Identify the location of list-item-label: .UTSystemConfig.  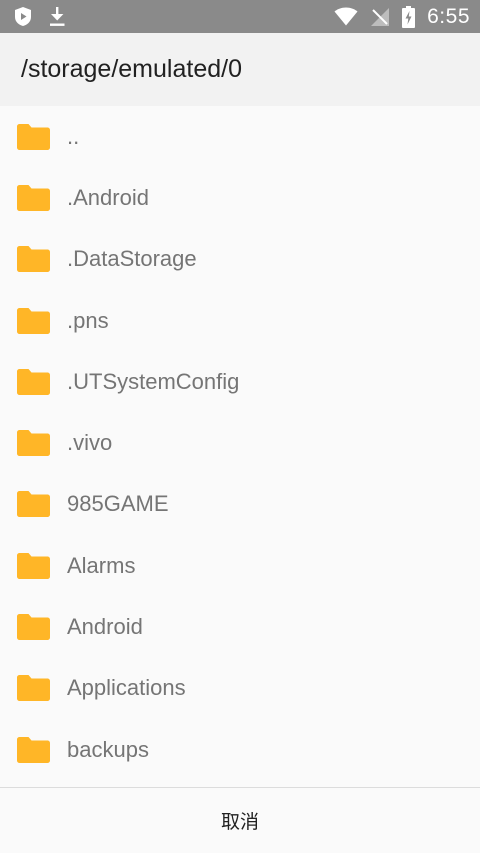
(153, 381).